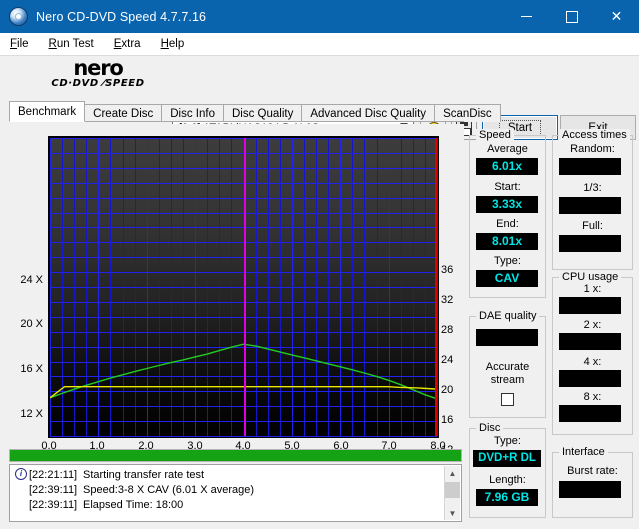  What do you see at coordinates (131, 44) in the screenshot?
I see `menu-extra-rest: xtra` at bounding box center [131, 44].